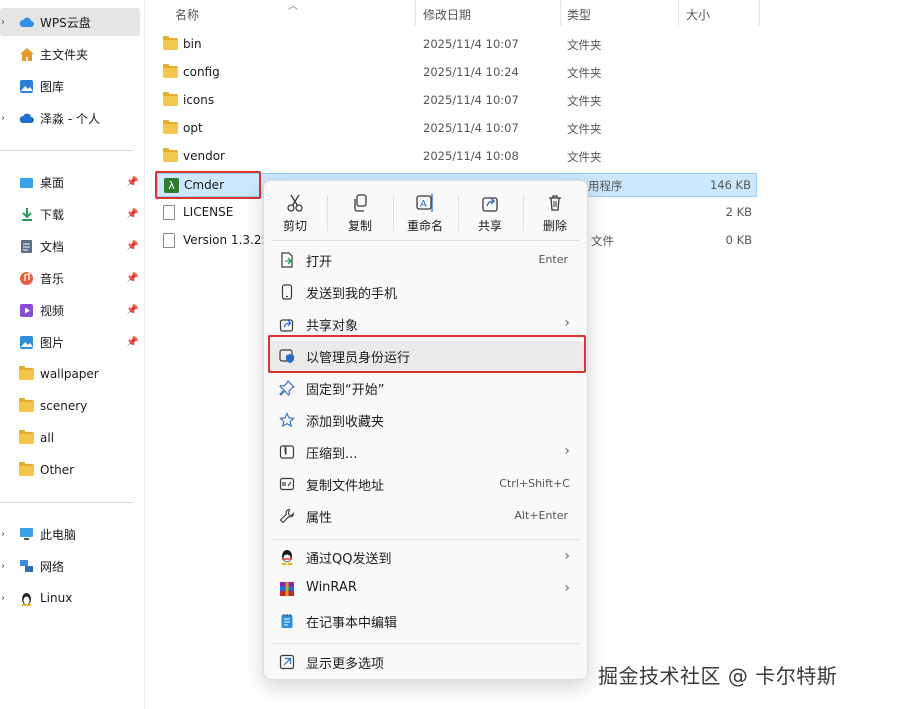 The image size is (905, 709). What do you see at coordinates (553, 259) in the screenshot?
I see `menu-item-shortcut: Enter` at bounding box center [553, 259].